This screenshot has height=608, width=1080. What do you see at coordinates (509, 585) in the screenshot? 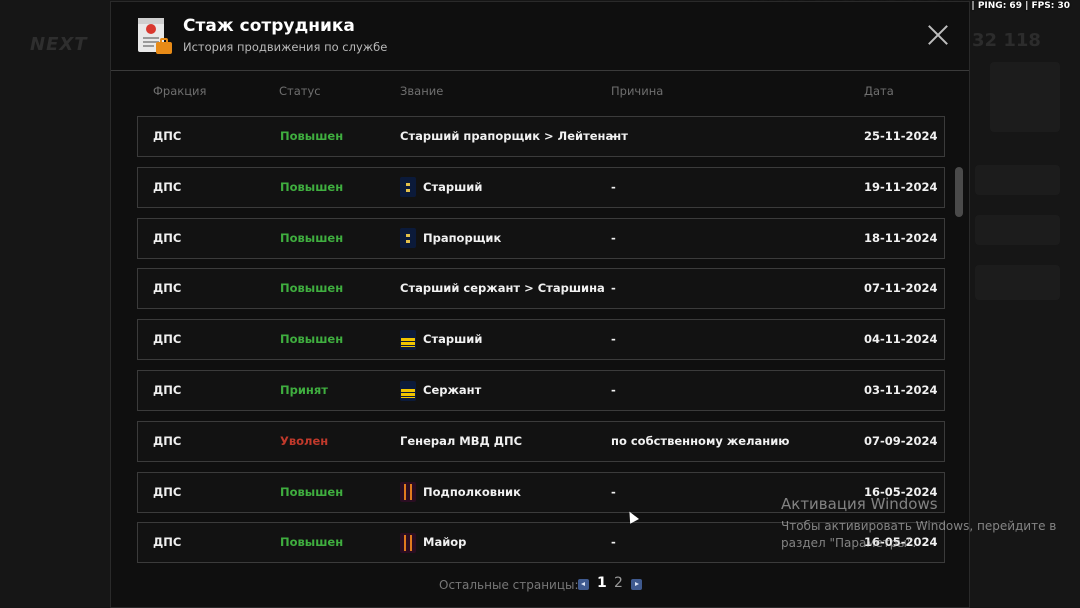
I see `pagination-label: Остальные страницы:` at bounding box center [509, 585].